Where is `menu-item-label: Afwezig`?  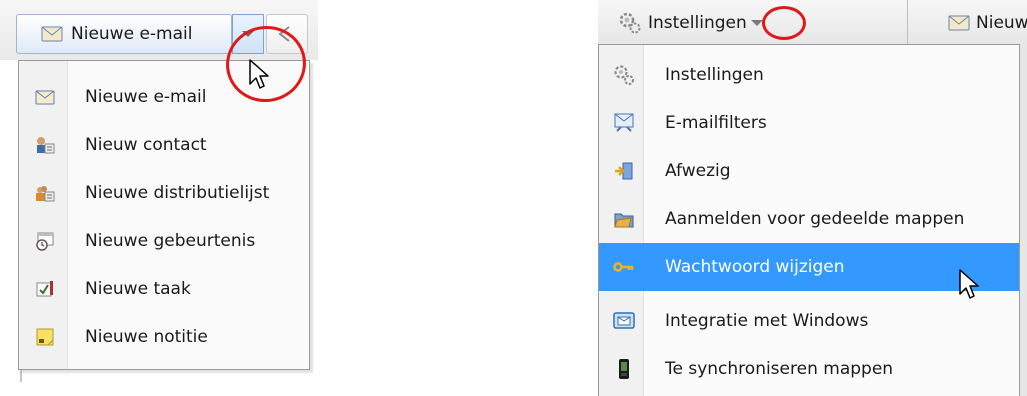 menu-item-label: Afwezig is located at coordinates (698, 171).